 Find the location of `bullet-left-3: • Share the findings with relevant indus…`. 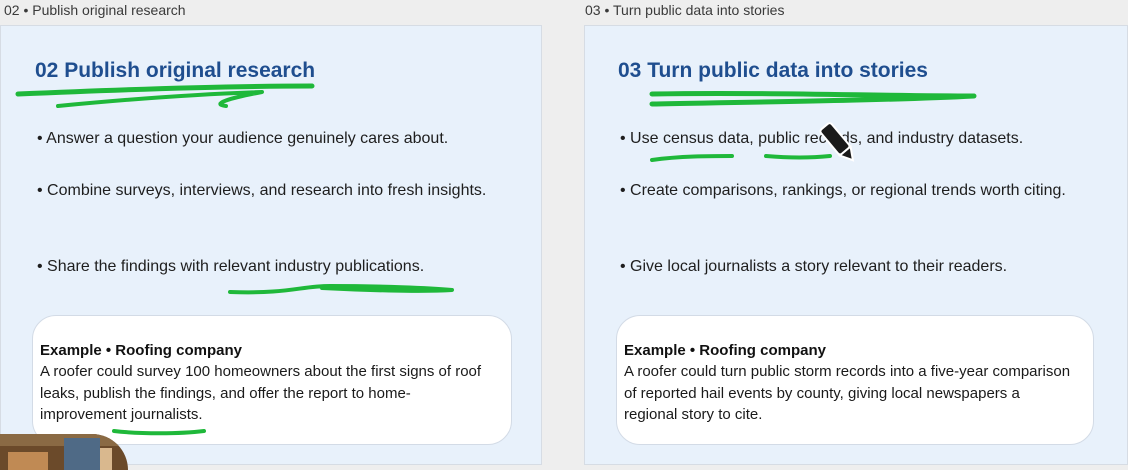

bullet-left-3: • Share the findings with relevant indus… is located at coordinates (231, 266).